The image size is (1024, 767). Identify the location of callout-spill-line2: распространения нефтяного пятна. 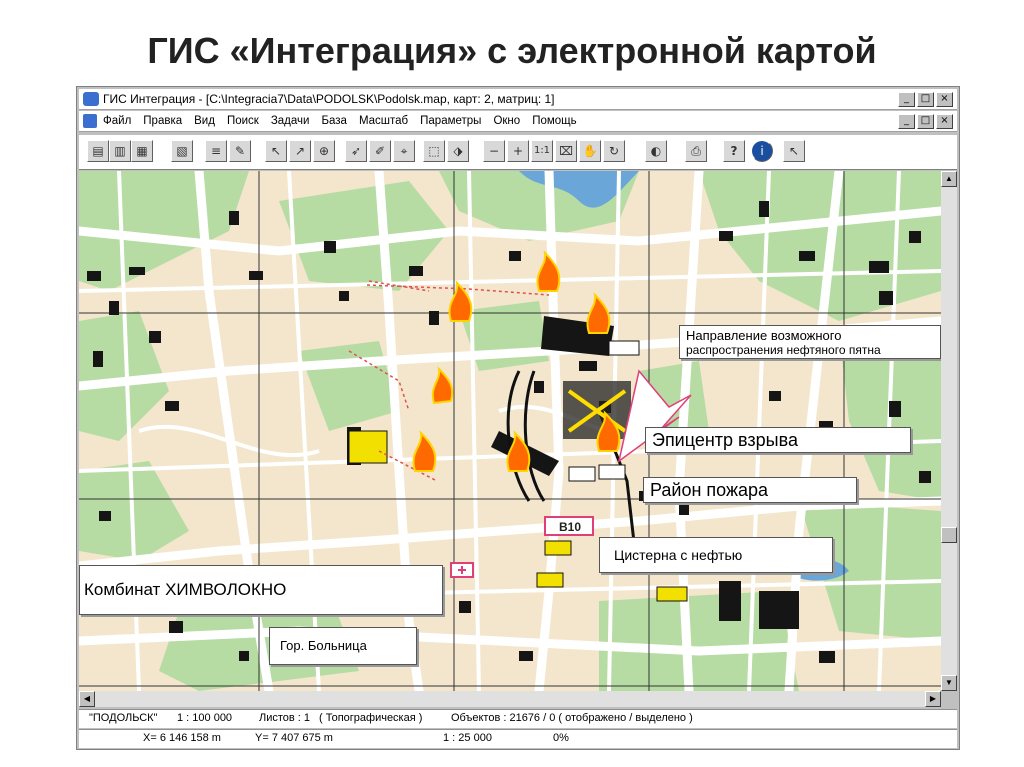
(783, 350).